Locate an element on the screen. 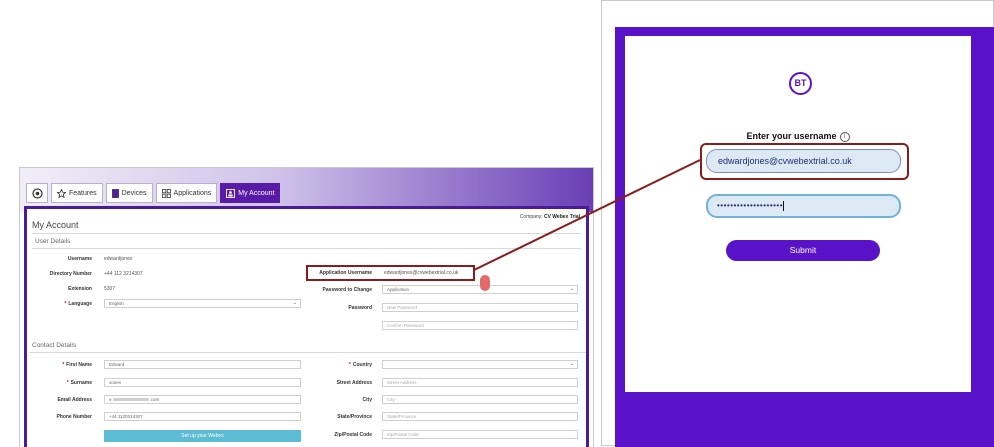  city-placeholder: City is located at coordinates (391, 399).